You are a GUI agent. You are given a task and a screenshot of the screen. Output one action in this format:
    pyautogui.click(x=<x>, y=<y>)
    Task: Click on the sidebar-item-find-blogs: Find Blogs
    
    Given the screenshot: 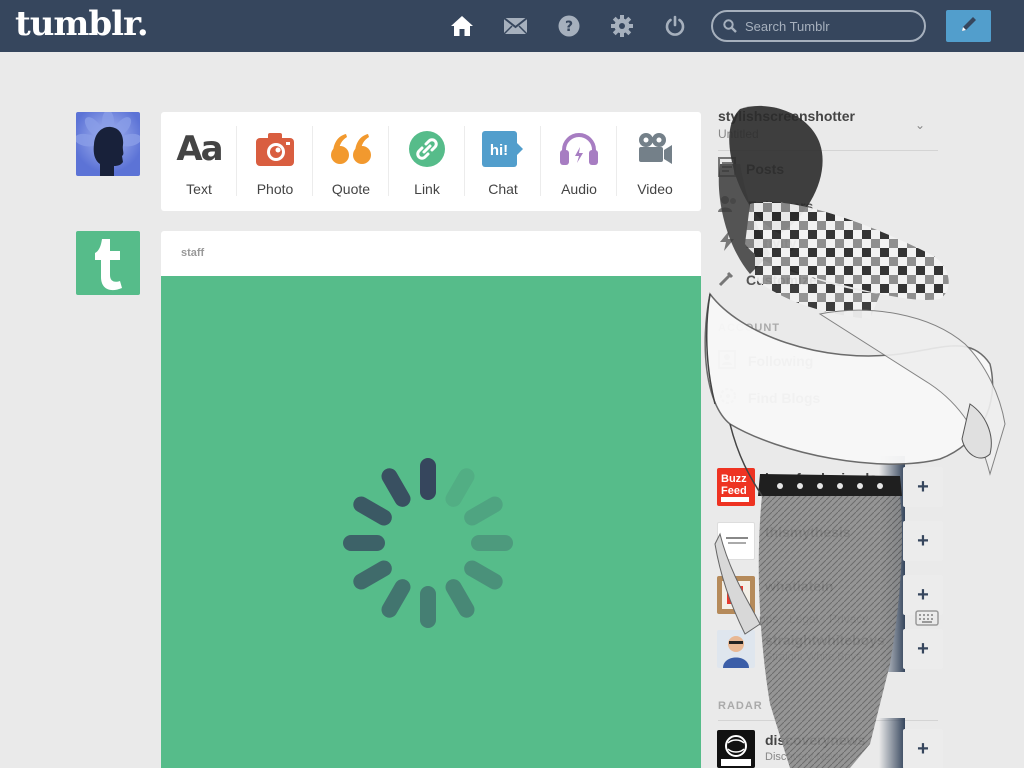 What is the action you would take?
    pyautogui.click(x=769, y=398)
    